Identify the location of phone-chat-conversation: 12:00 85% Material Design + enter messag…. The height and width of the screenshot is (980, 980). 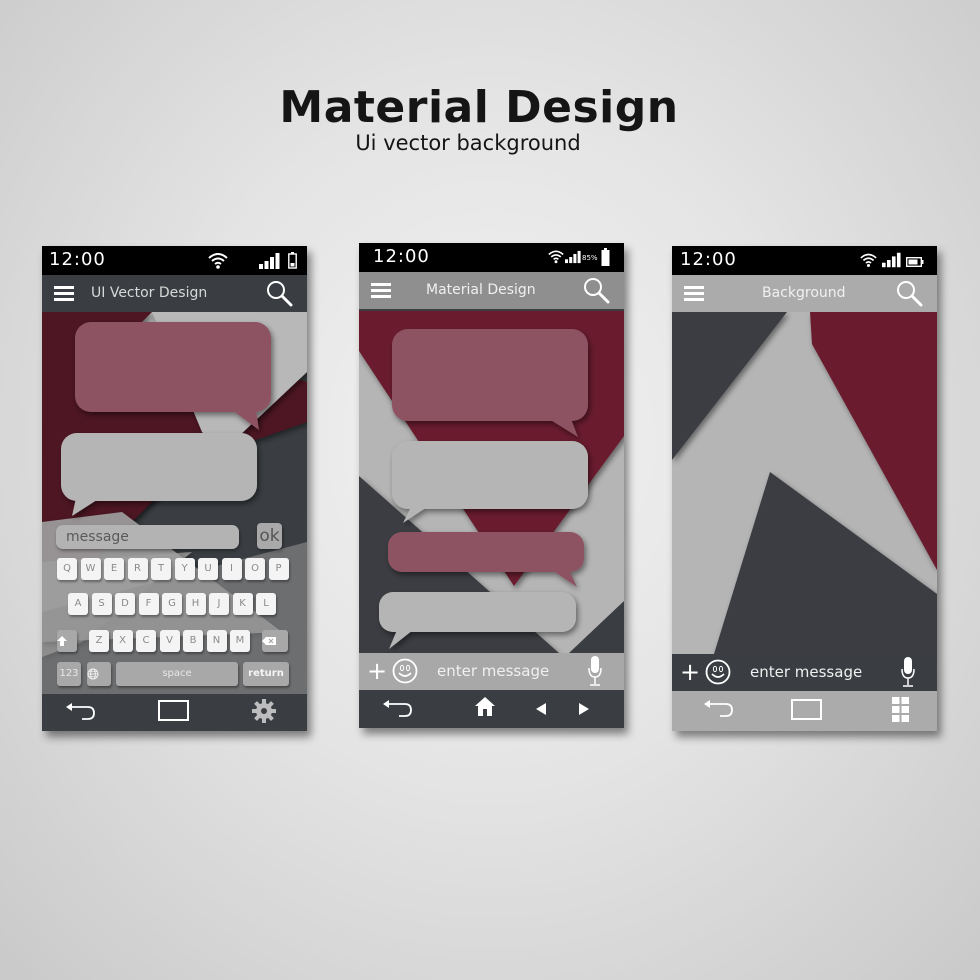
(491, 485).